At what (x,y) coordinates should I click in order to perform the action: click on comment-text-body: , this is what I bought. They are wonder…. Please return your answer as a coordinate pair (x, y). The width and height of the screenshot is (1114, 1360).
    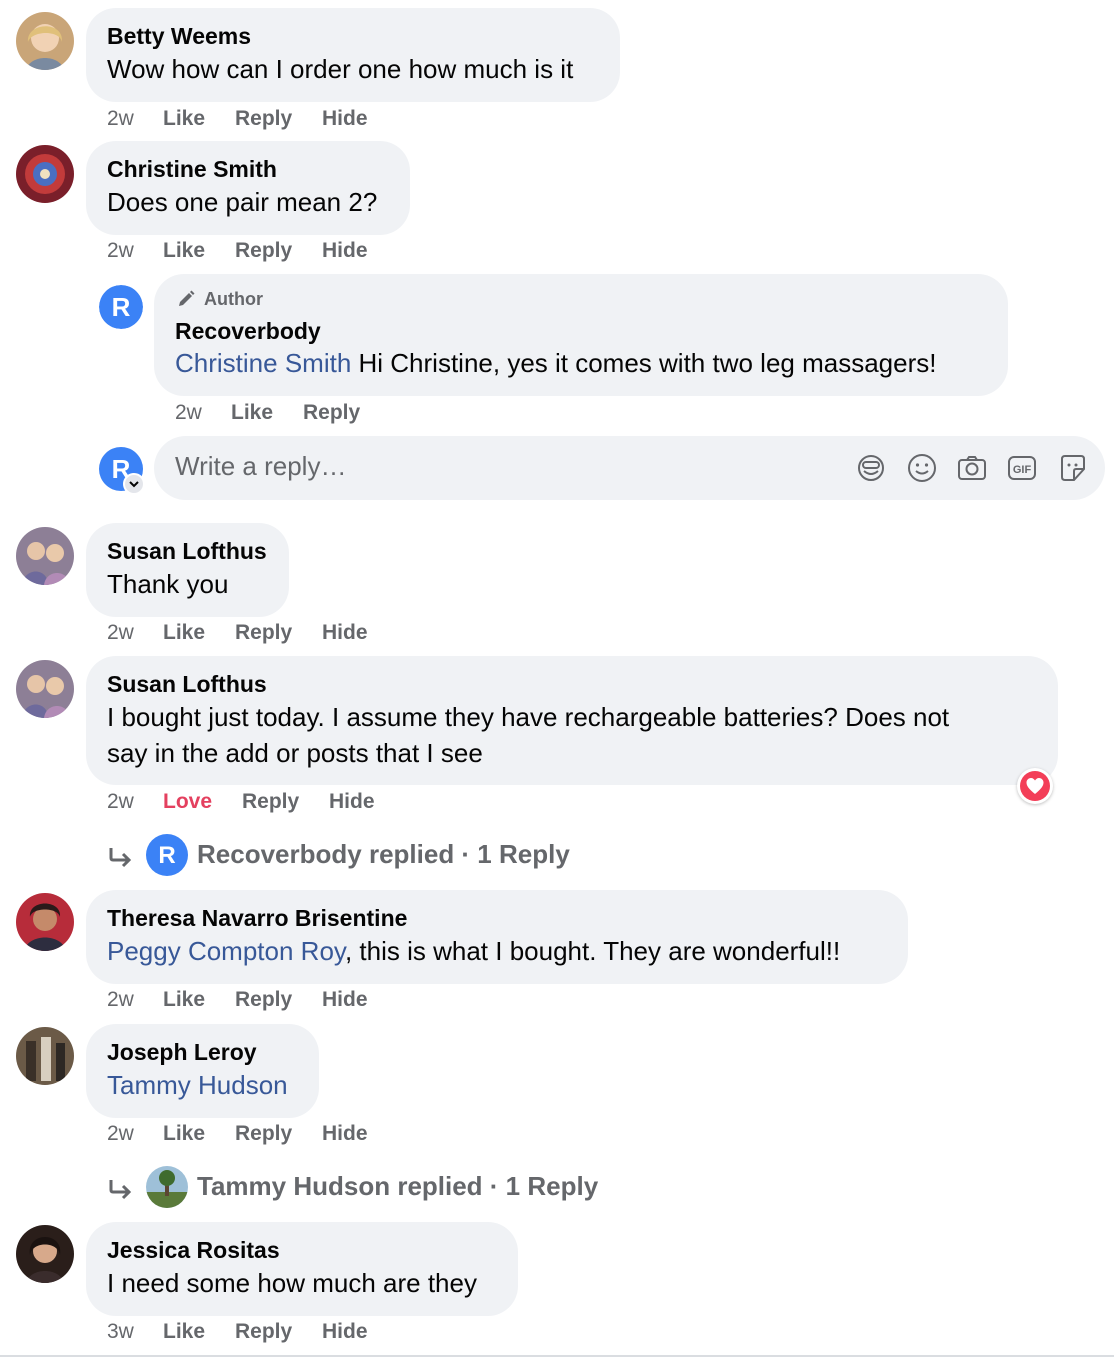
    Looking at the image, I should click on (592, 951).